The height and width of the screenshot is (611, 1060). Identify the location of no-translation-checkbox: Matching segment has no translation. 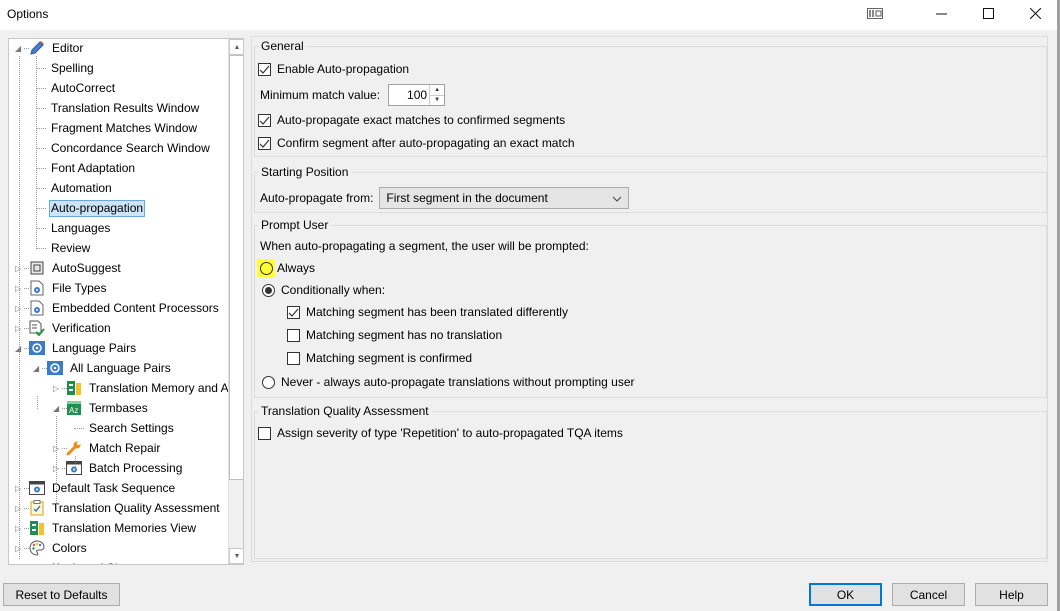
(394, 335).